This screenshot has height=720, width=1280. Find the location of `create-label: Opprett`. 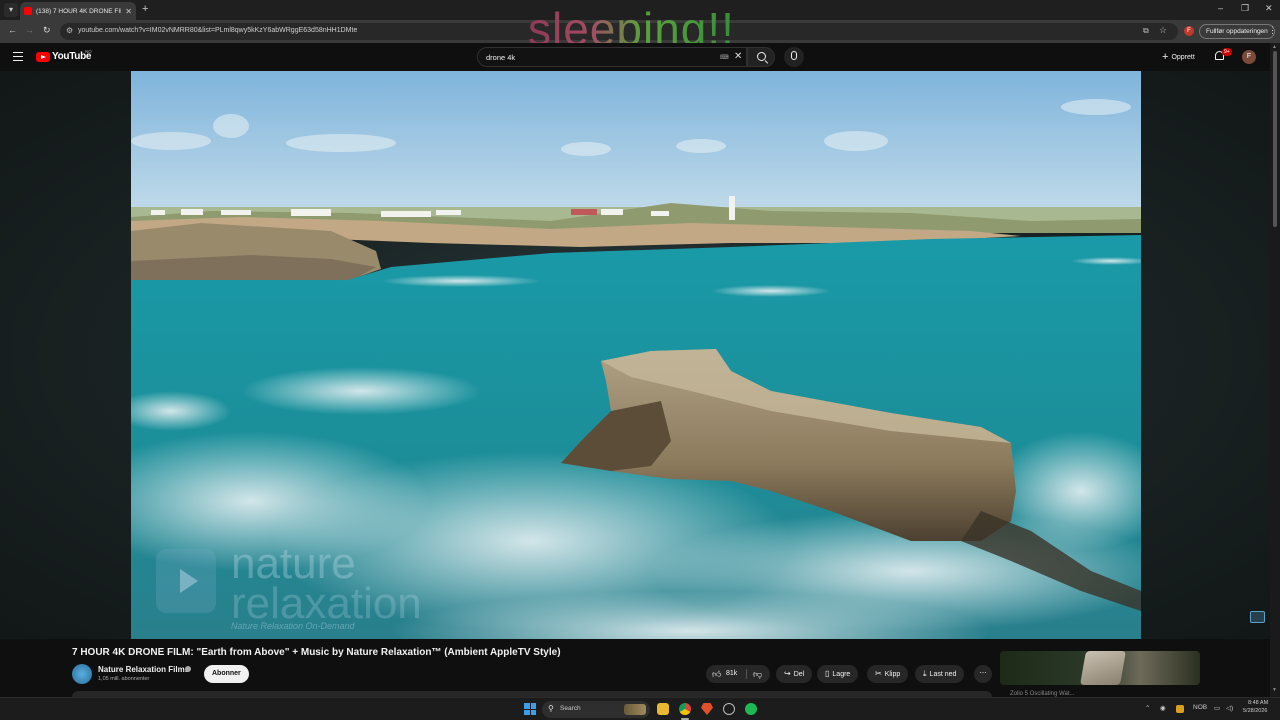

create-label: Opprett is located at coordinates (1183, 57).